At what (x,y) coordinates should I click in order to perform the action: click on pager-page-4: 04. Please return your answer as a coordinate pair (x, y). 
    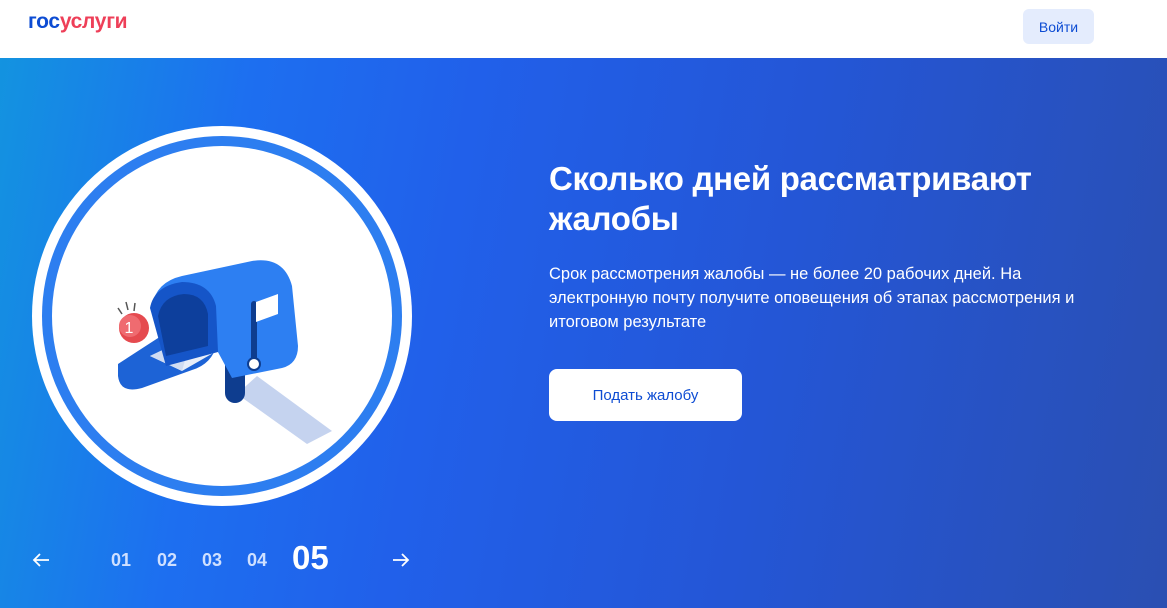
    Looking at the image, I should click on (257, 560).